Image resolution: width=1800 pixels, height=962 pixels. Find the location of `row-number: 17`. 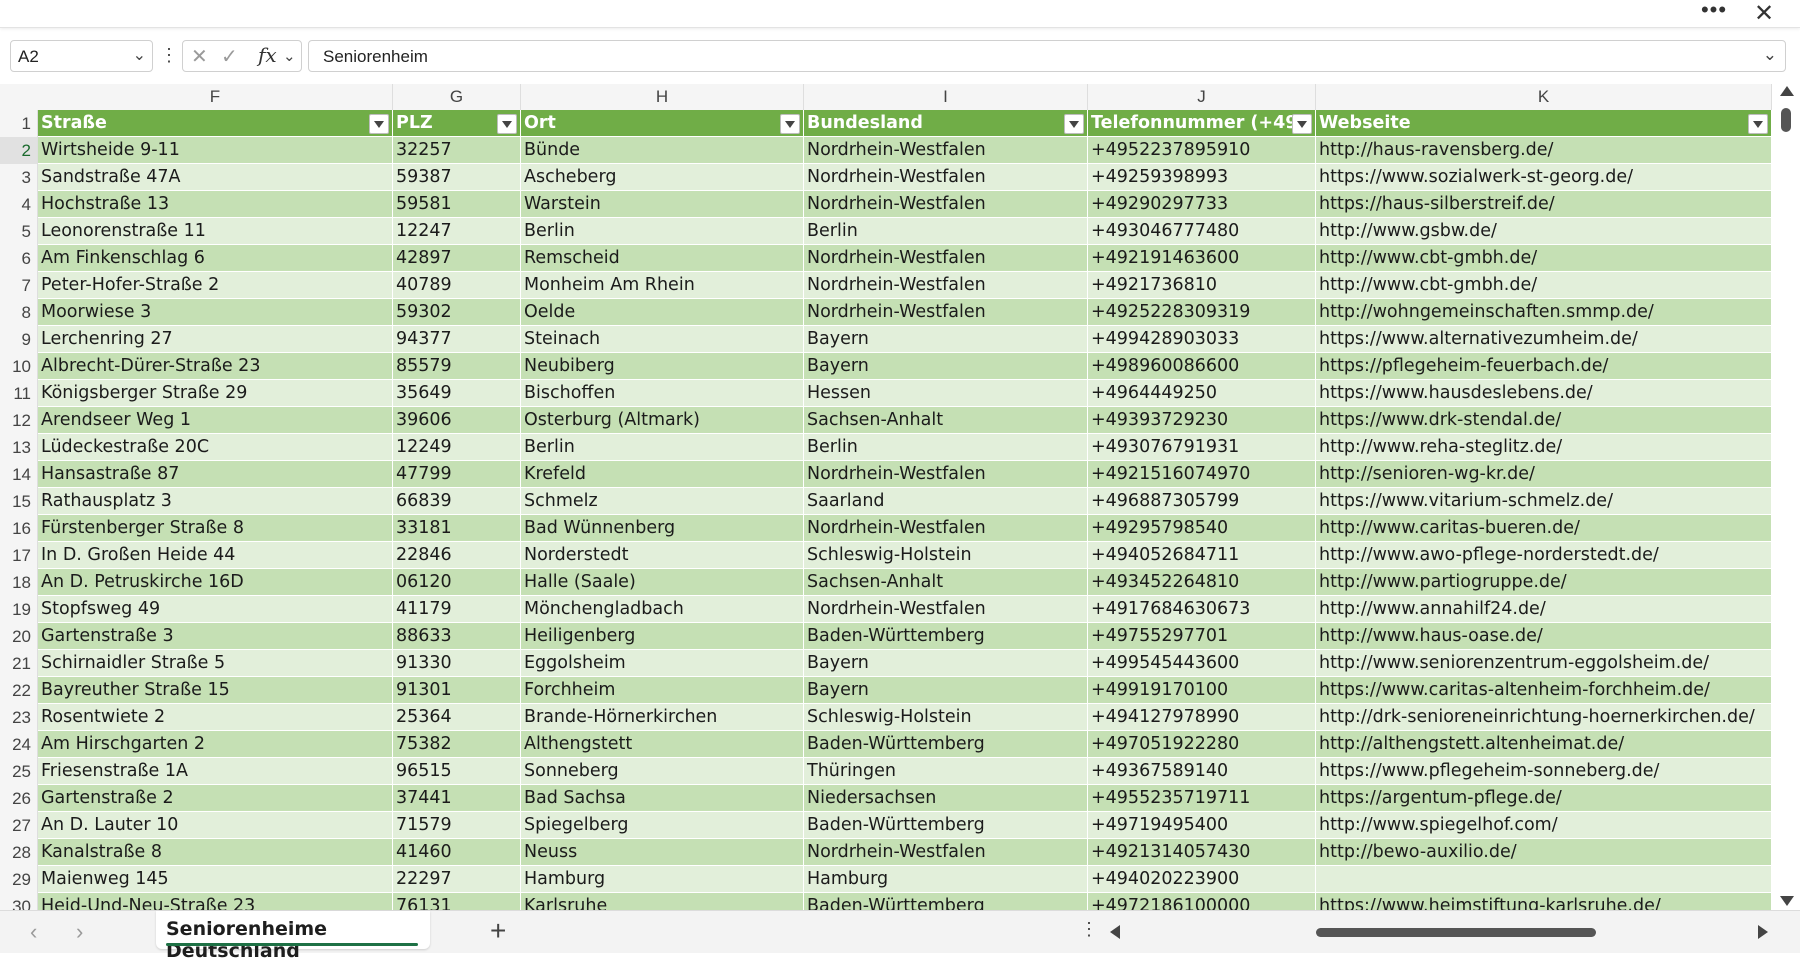

row-number: 17 is located at coordinates (19, 555).